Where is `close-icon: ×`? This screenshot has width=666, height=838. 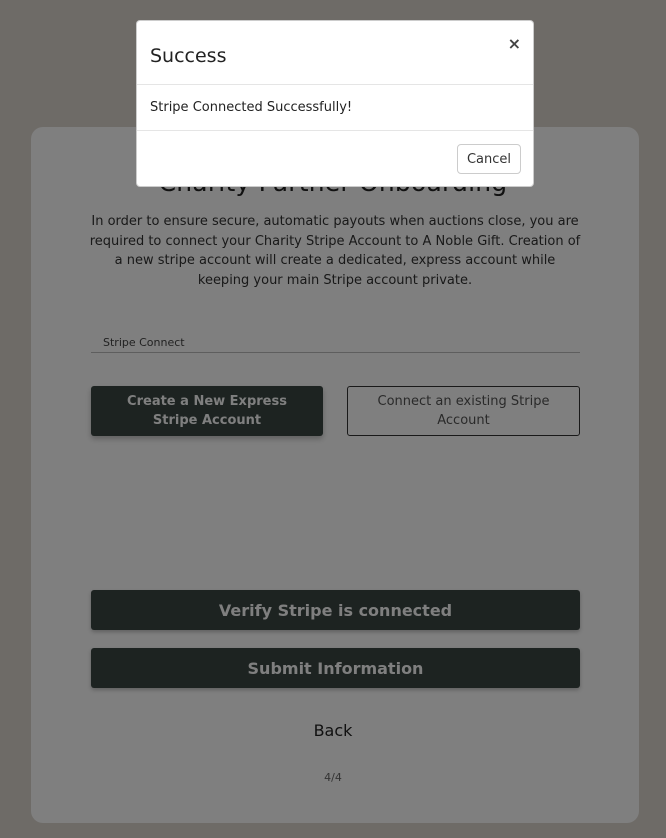
close-icon: × is located at coordinates (514, 43).